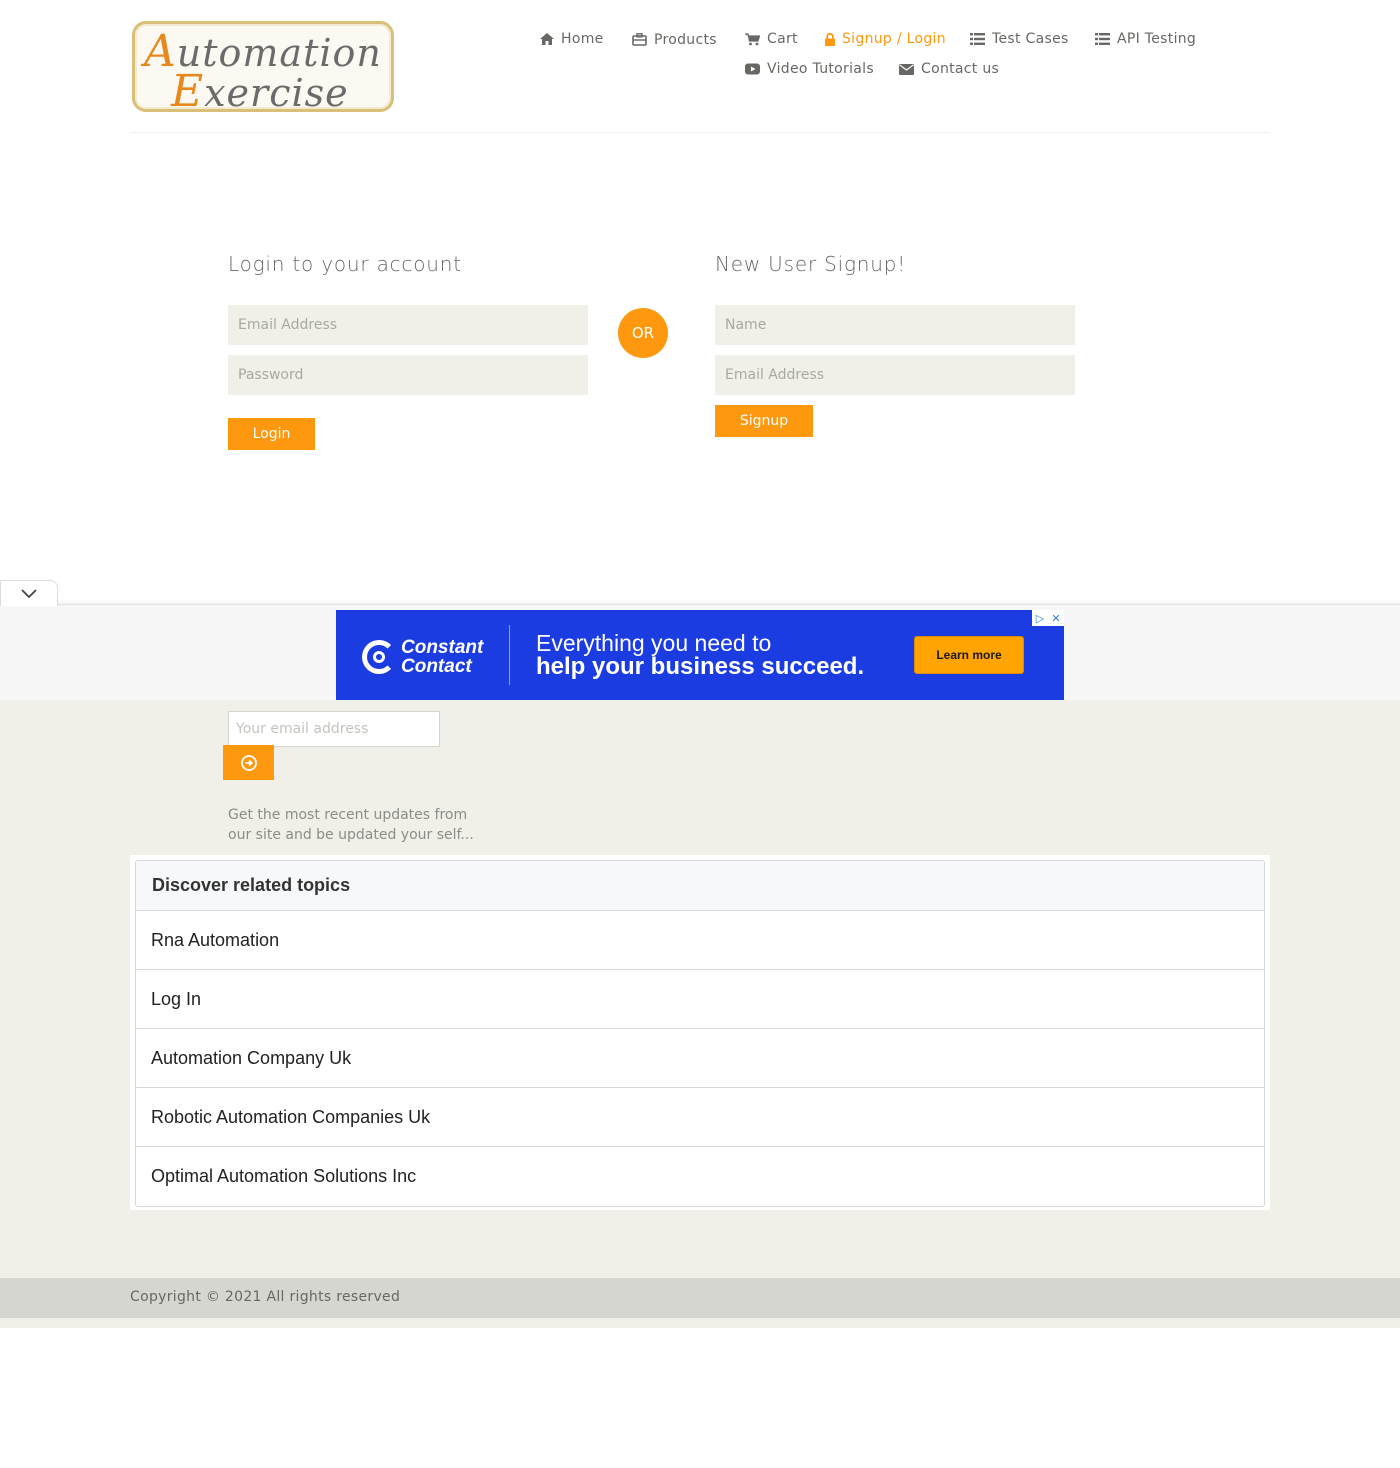 Image resolution: width=1400 pixels, height=1468 pixels. What do you see at coordinates (820, 69) in the screenshot?
I see `nav-video-tutorials-label: Video Tutorials` at bounding box center [820, 69].